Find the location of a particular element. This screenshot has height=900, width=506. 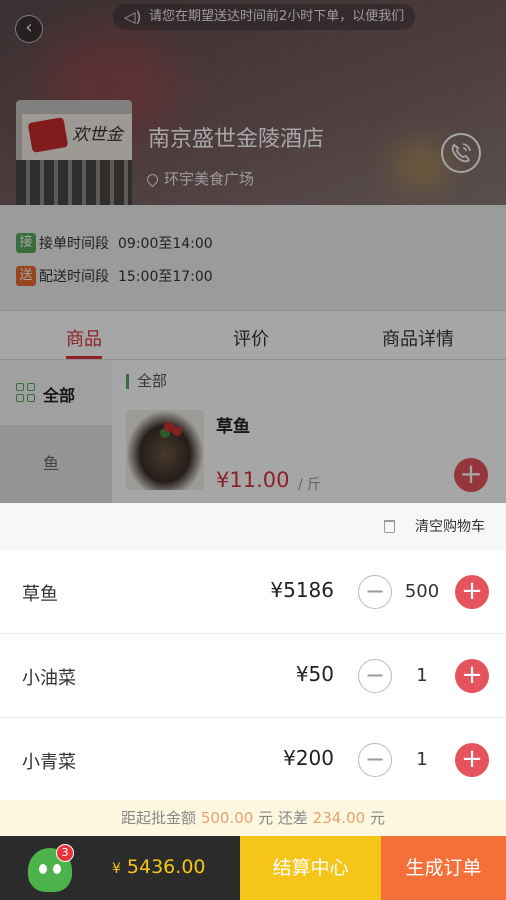

minimum-order-bar: 距起批金额 500.00 元 还差 234.00 元 is located at coordinates (253, 818).